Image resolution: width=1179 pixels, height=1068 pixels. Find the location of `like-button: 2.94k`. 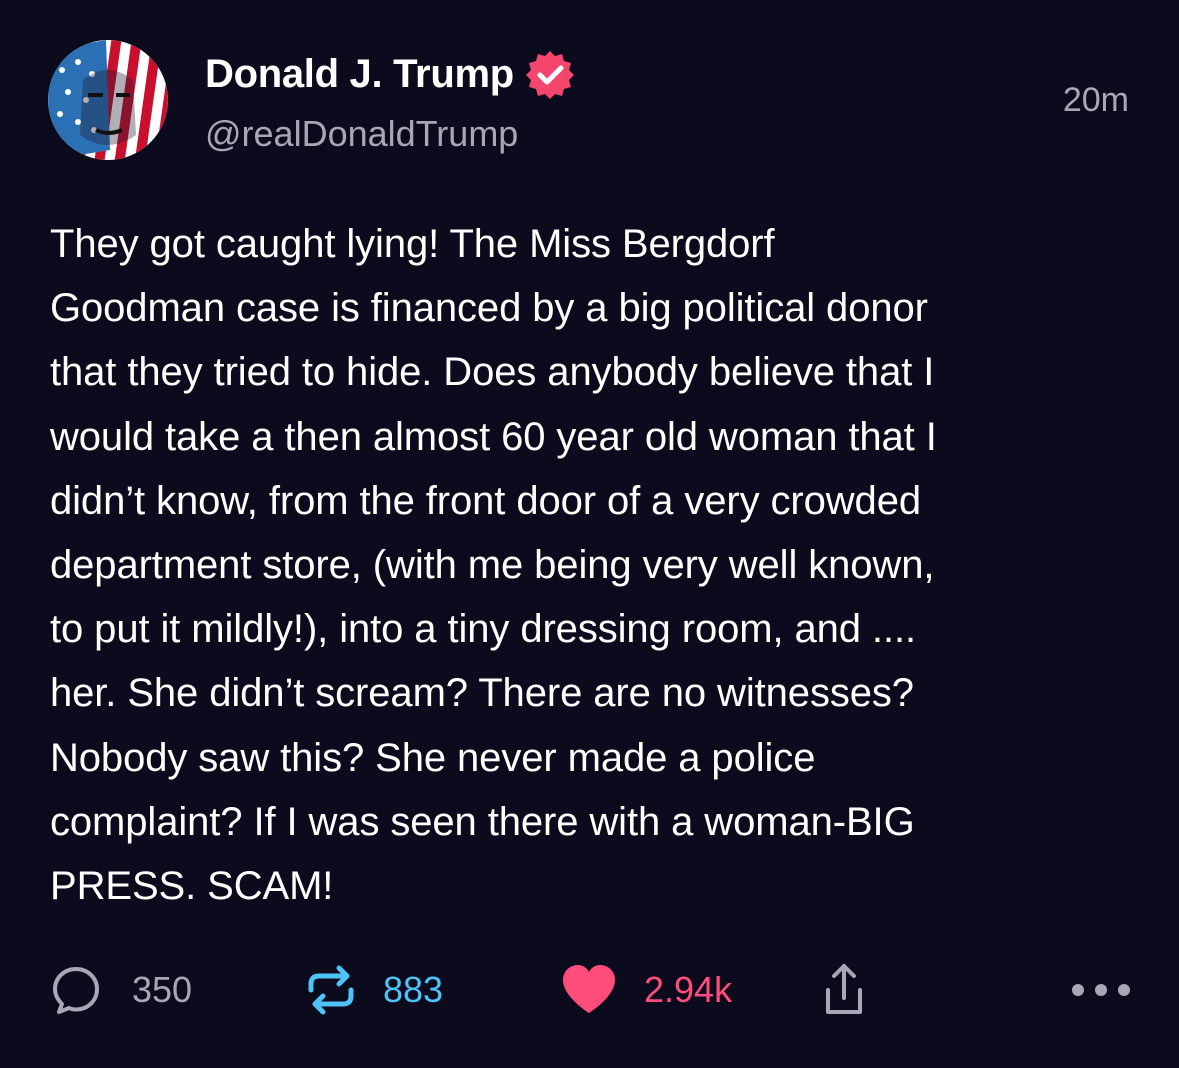

like-button: 2.94k is located at coordinates (646, 990).